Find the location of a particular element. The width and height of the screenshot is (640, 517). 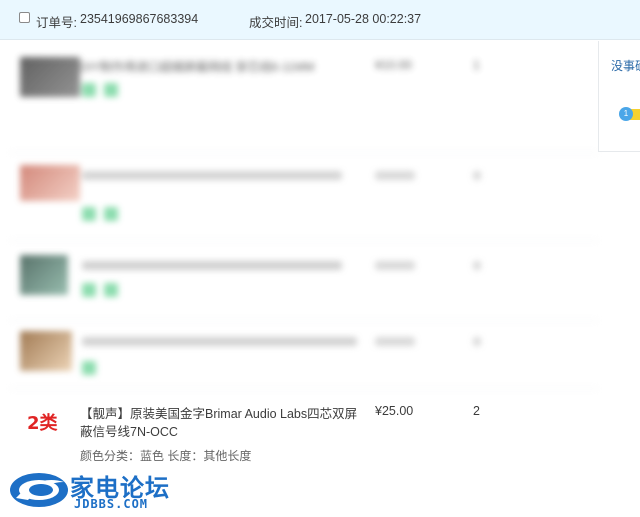

order-number-value: 23541969867683394 is located at coordinates (139, 19).